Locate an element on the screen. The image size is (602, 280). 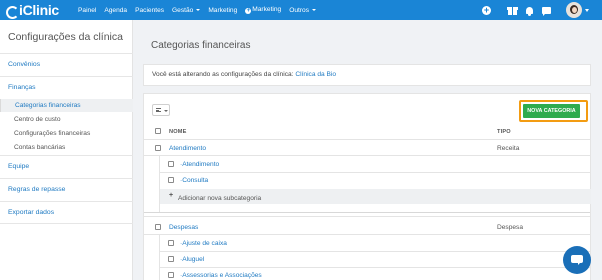
subcategory-link: ·Consulta is located at coordinates (194, 180).